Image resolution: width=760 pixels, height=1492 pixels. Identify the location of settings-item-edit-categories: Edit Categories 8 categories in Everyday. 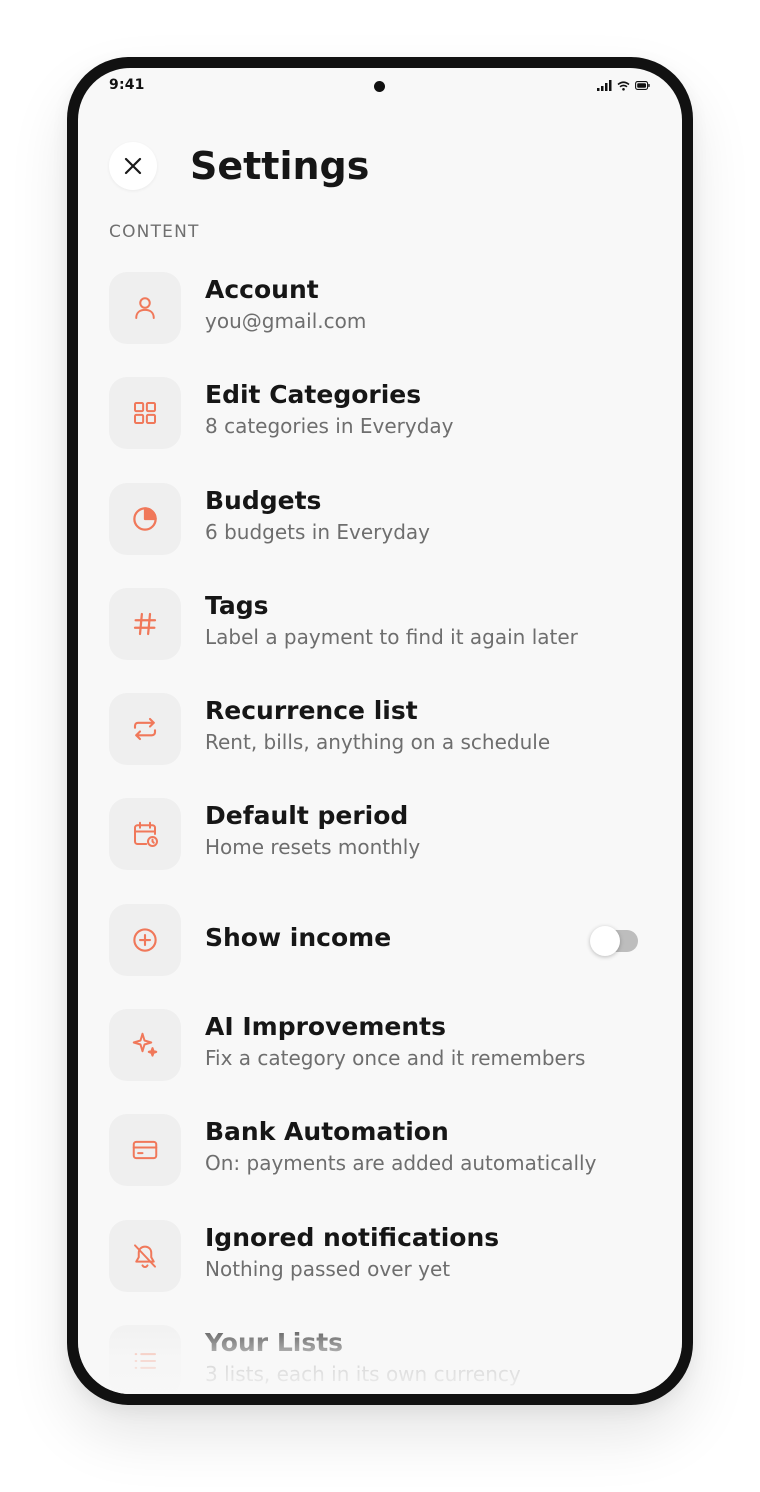
(379, 419).